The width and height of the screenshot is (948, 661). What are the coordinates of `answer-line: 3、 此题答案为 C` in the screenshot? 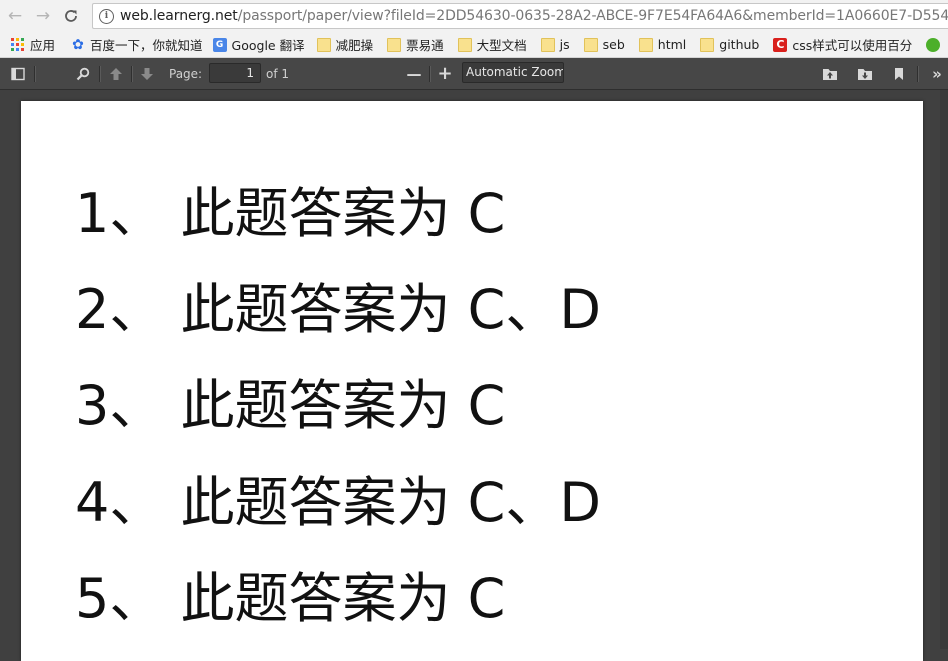 It's located at (290, 405).